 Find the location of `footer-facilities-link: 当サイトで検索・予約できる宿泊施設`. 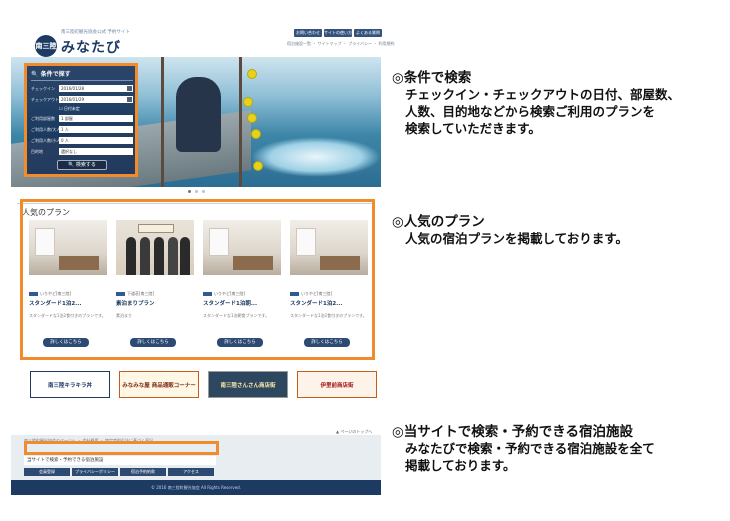

footer-facilities-link: 当サイトで検索・予約できる宿泊施設 is located at coordinates (120, 460).